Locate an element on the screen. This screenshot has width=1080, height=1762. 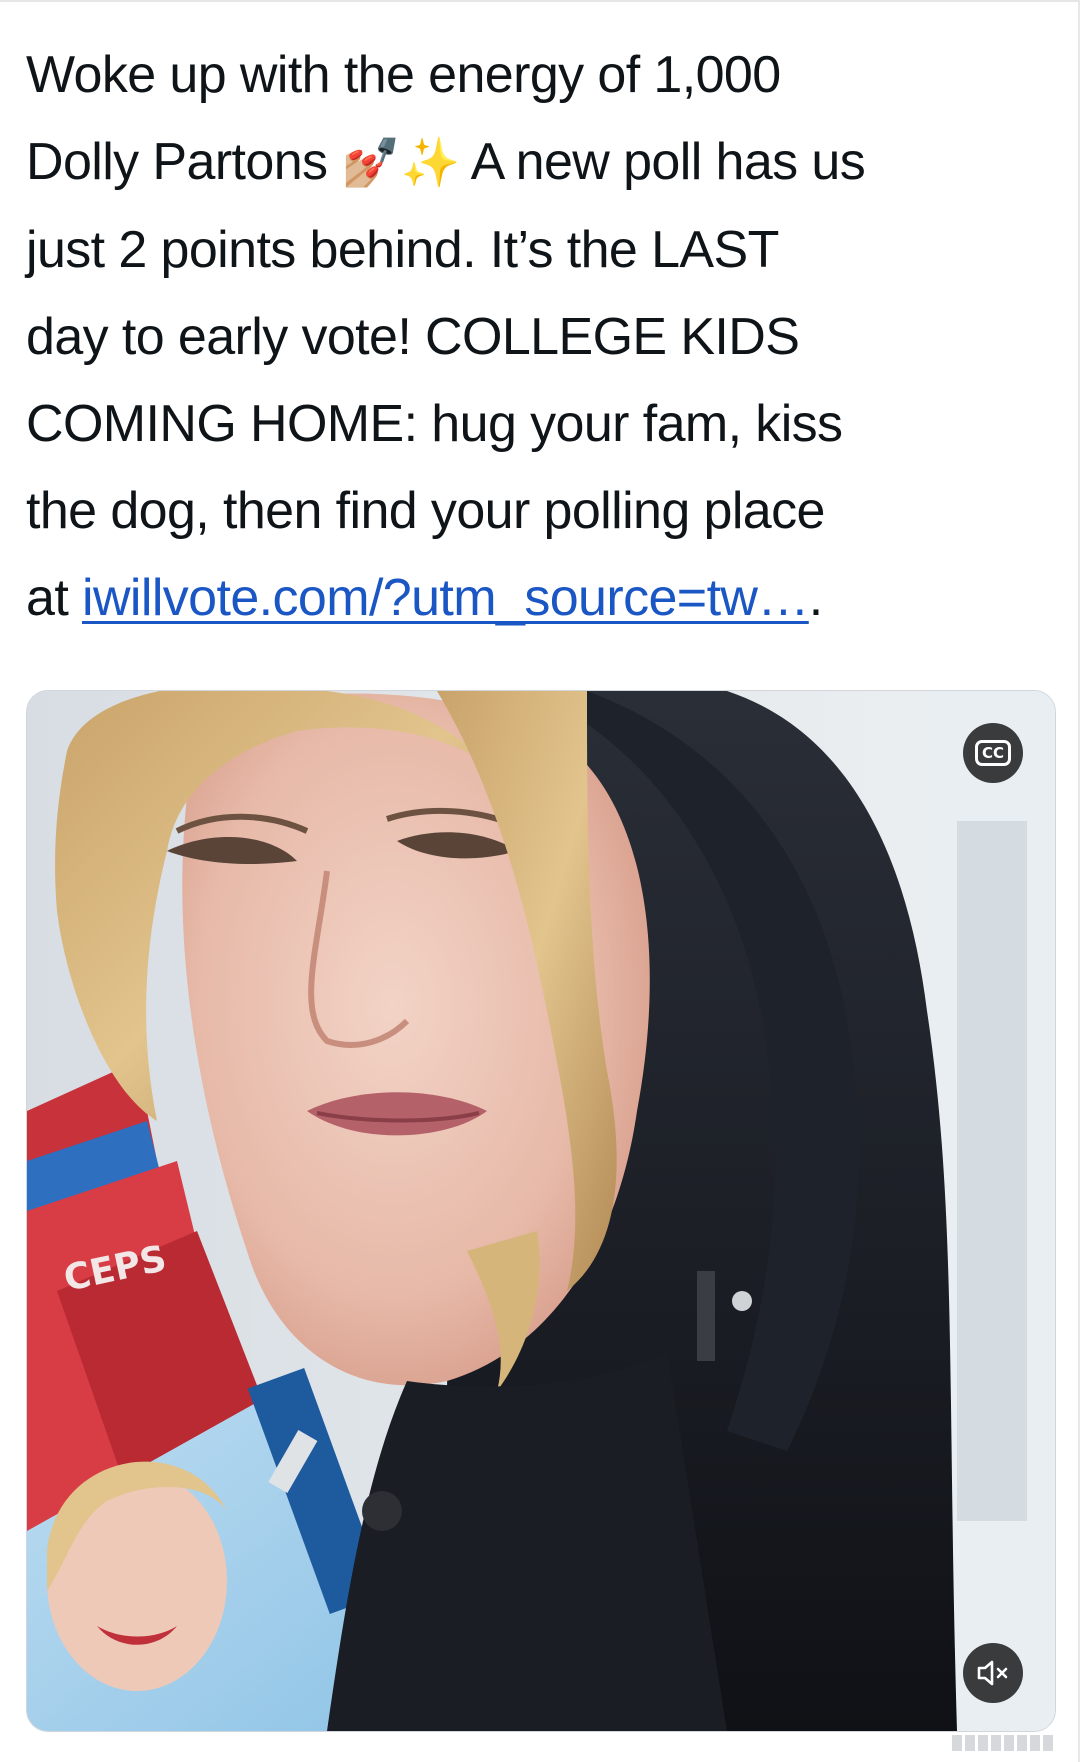
closed-captions-icon: CC is located at coordinates (993, 753).